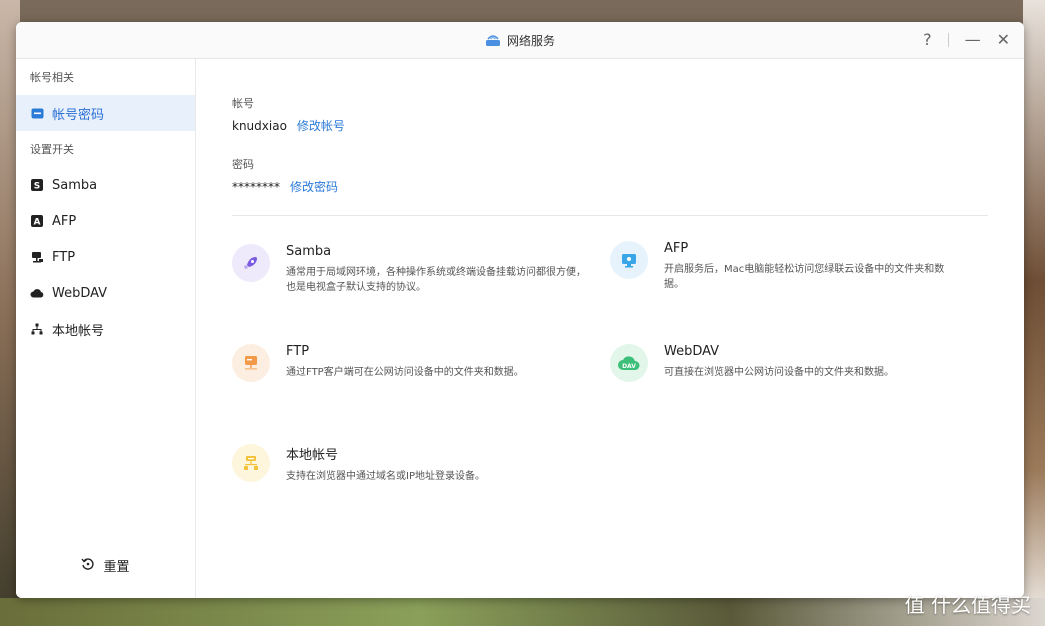  What do you see at coordinates (321, 125) in the screenshot?
I see `change-username-link: 修改帐号` at bounding box center [321, 125].